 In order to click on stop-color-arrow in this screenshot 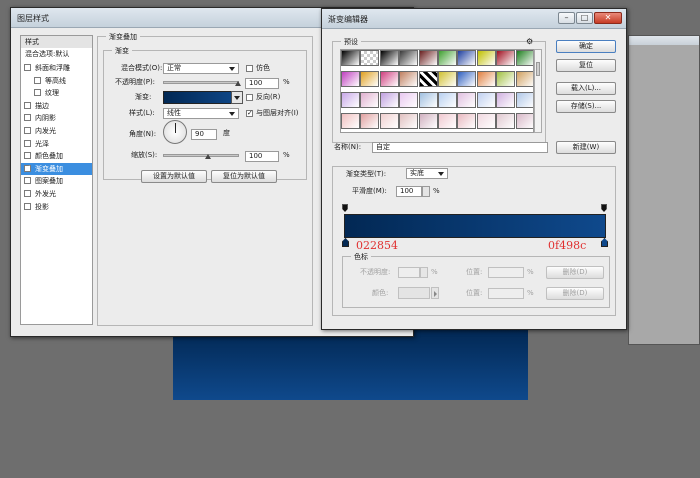, I will do `click(435, 293)`.